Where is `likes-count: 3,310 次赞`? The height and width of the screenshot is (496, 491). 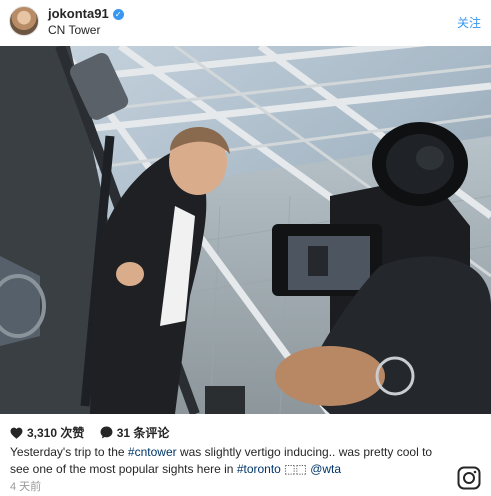
likes-count: 3,310 次赞 is located at coordinates (47, 432).